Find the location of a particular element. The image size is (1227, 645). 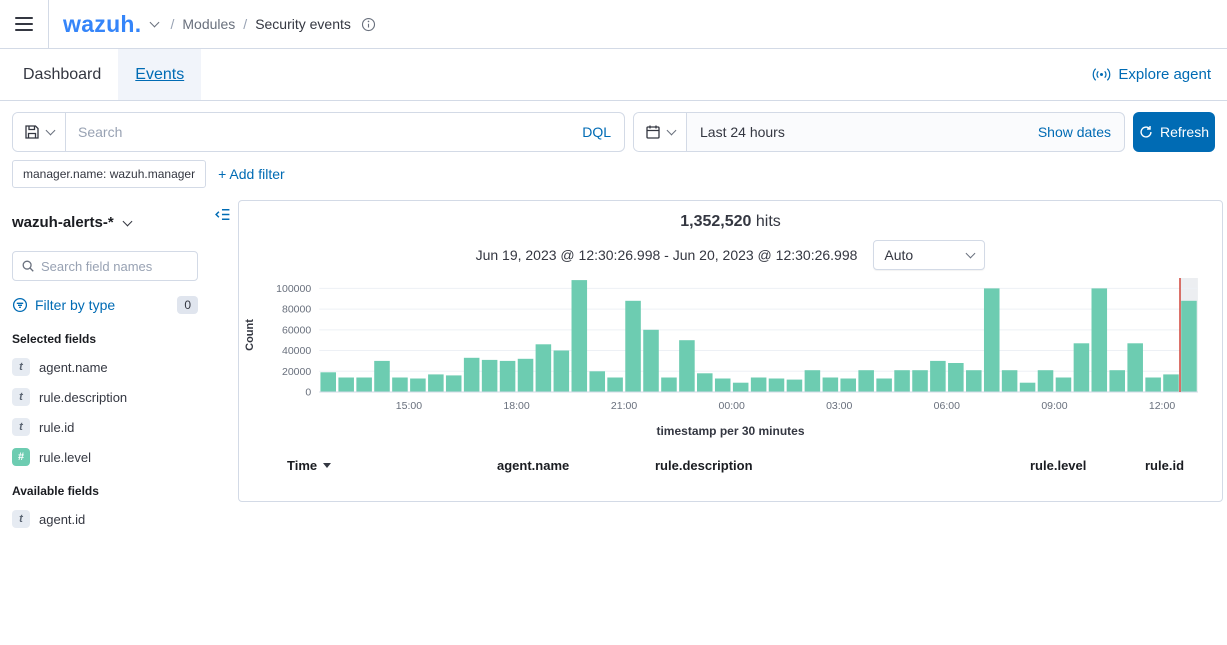

tab-events: Events is located at coordinates (160, 74).